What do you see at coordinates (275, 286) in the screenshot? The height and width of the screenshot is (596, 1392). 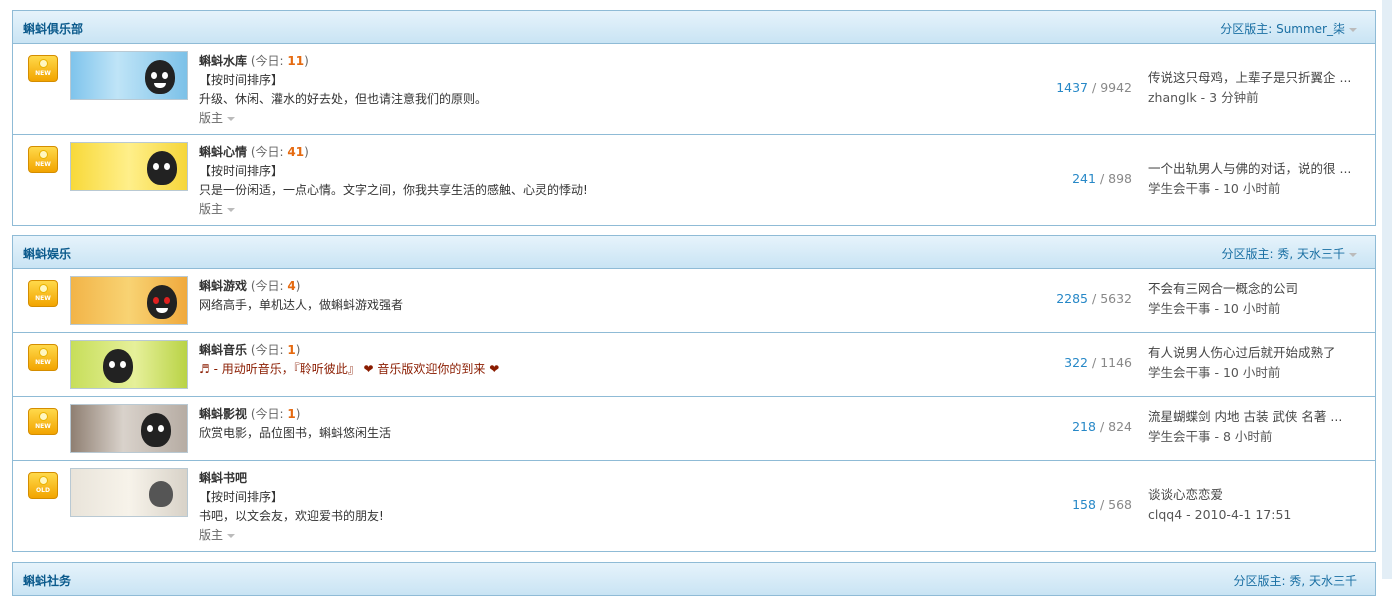 I see `today-count: (今日: 4)` at bounding box center [275, 286].